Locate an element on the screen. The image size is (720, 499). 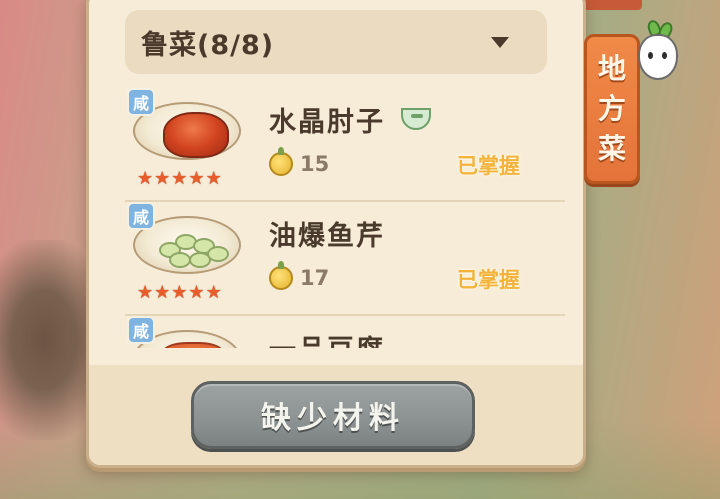
recipe-item: 咸 一品豆腐 is located at coordinates (345, 332).